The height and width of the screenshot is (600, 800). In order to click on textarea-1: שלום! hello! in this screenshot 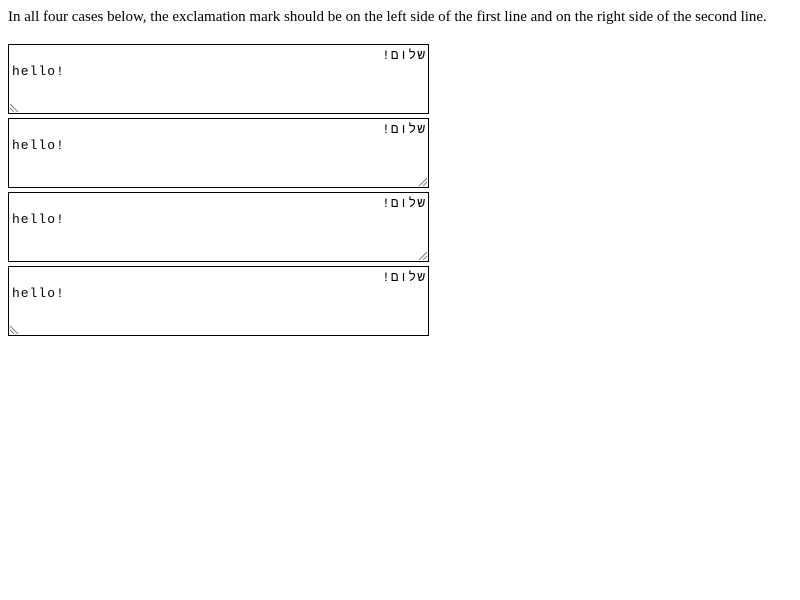, I will do `click(218, 79)`.